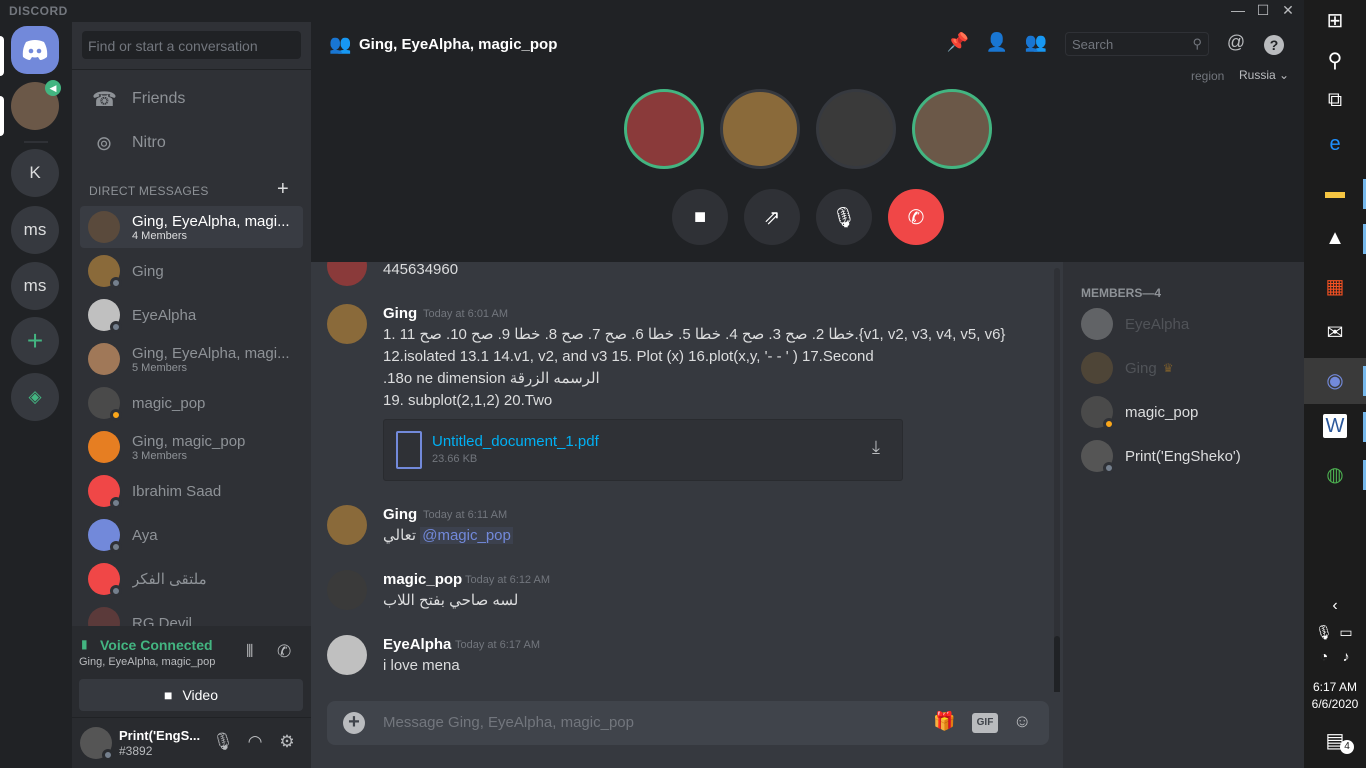  Describe the element at coordinates (249, 652) in the screenshot. I see `noise-suppression-icon: ⦀` at that location.